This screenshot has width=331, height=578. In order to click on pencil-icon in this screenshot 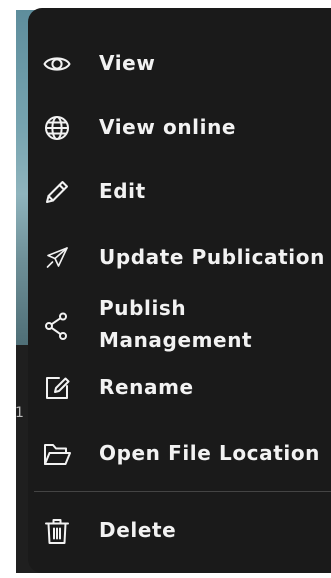, I will do `click(57, 192)`.